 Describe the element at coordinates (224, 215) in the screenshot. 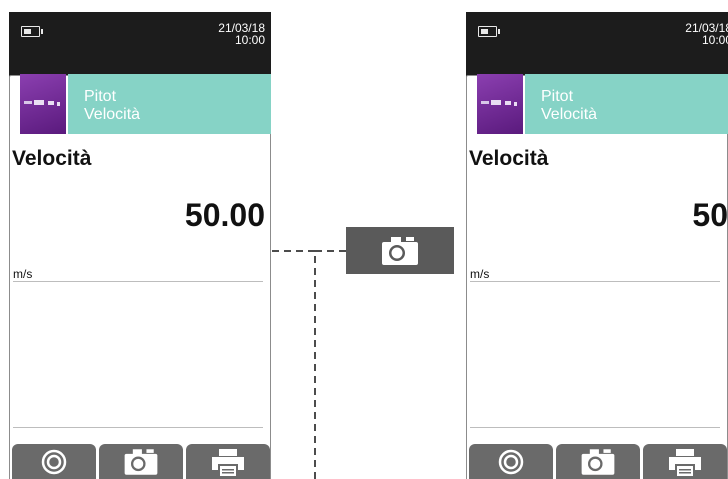

I see `parameter-value: 50.00` at that location.